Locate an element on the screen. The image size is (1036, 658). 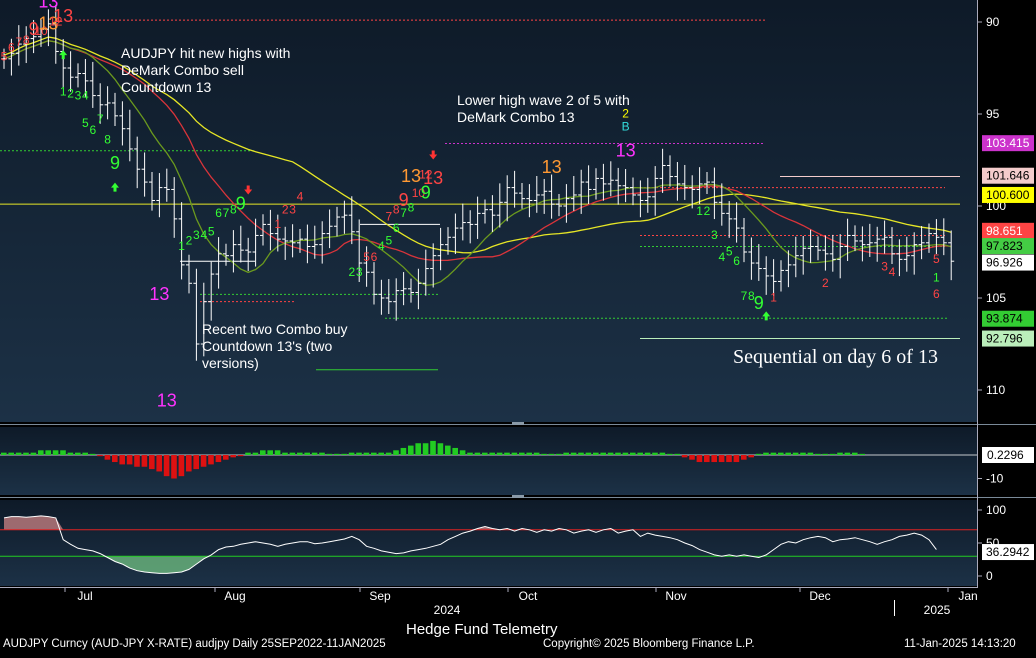
month-label: Jul is located at coordinates (84, 596).